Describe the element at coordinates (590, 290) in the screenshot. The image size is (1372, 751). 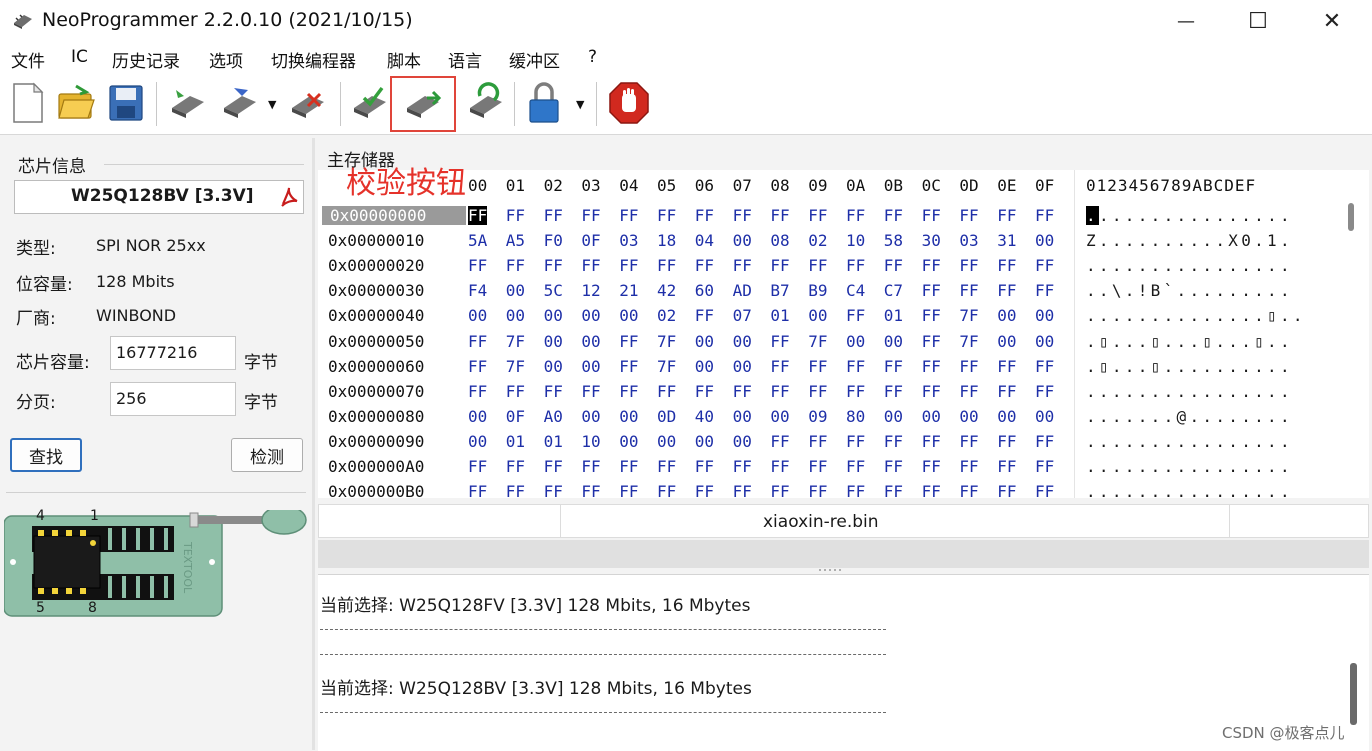
I see `hex-byte: 12` at that location.